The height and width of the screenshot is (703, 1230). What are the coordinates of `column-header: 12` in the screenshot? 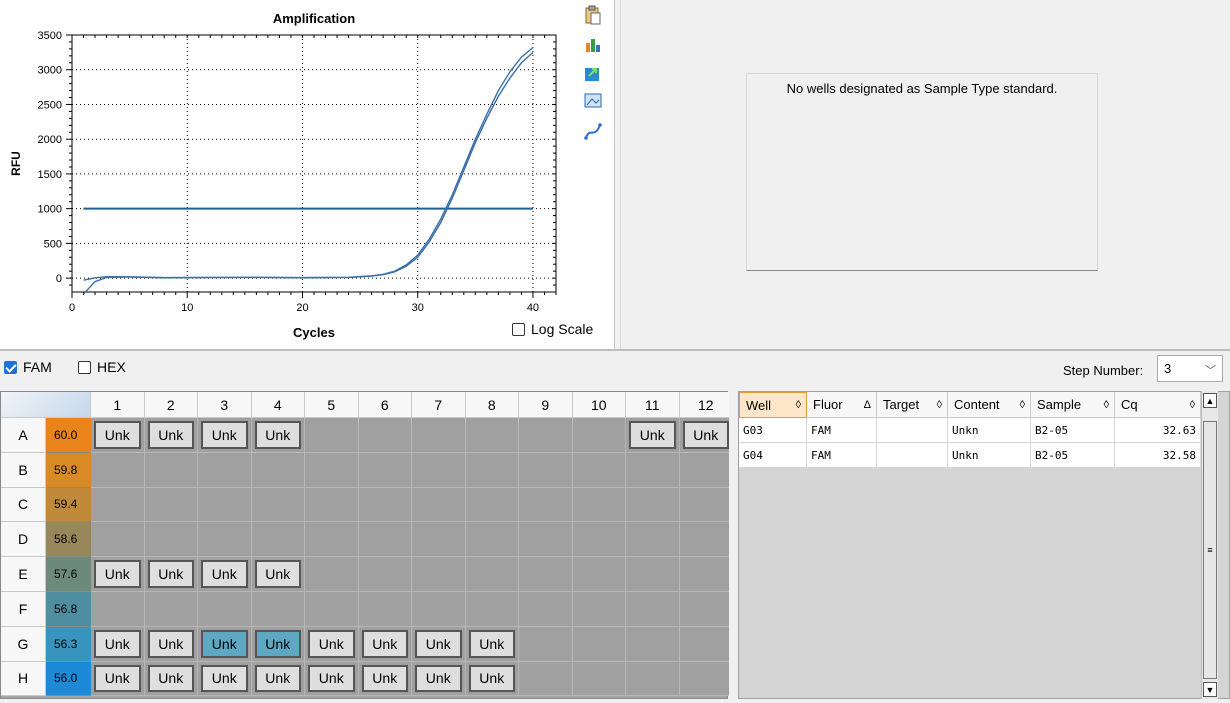 It's located at (706, 405).